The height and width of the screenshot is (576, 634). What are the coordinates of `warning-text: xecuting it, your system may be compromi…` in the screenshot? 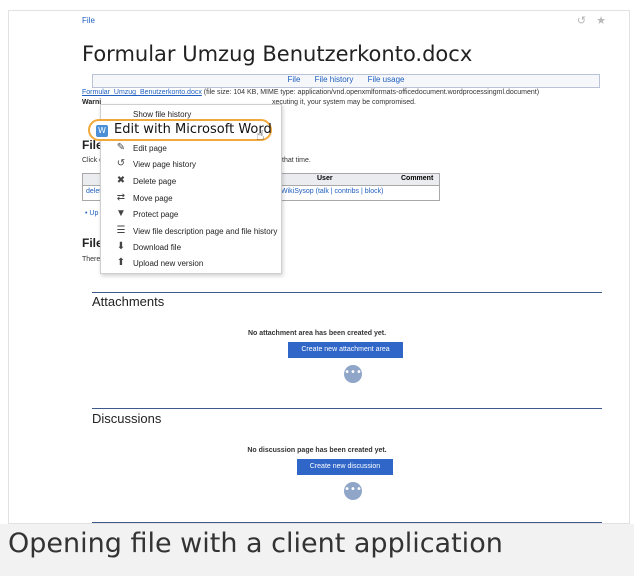 It's located at (344, 102).